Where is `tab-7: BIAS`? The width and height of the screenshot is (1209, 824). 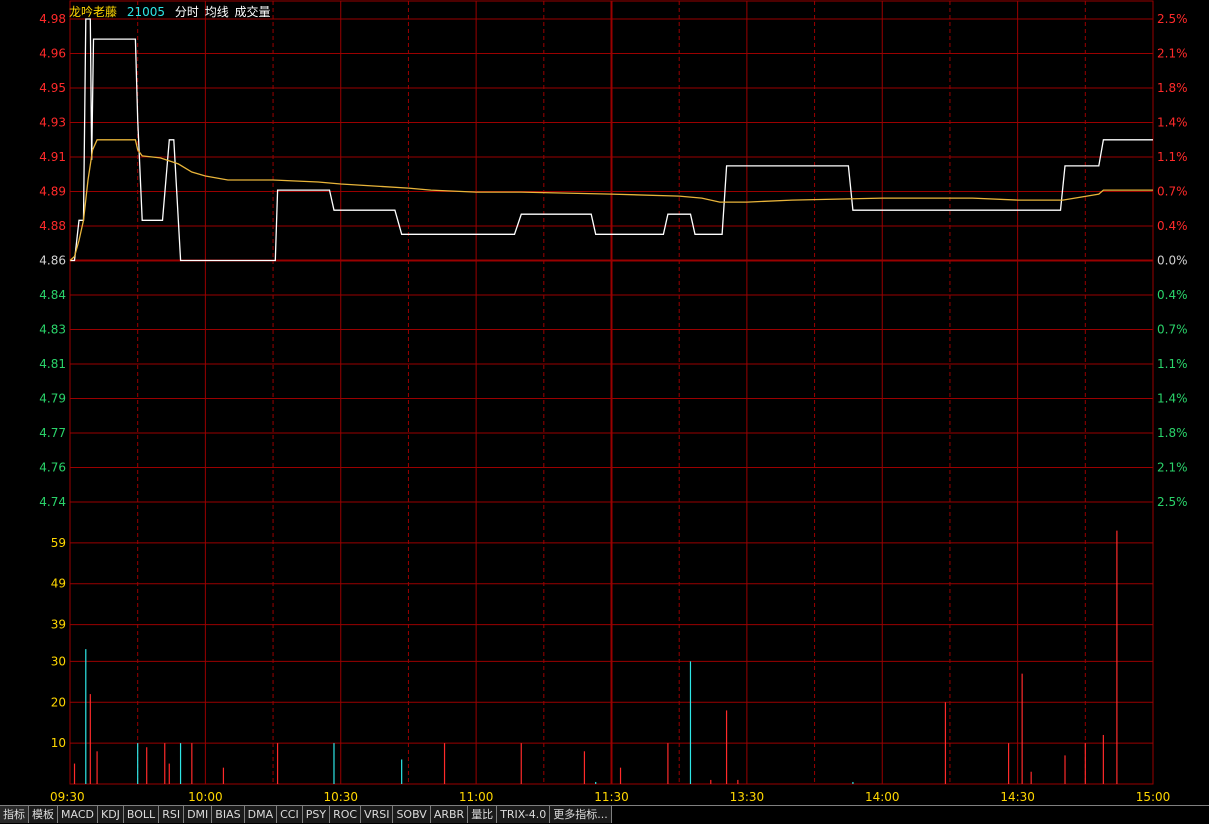 tab-7: BIAS is located at coordinates (228, 814).